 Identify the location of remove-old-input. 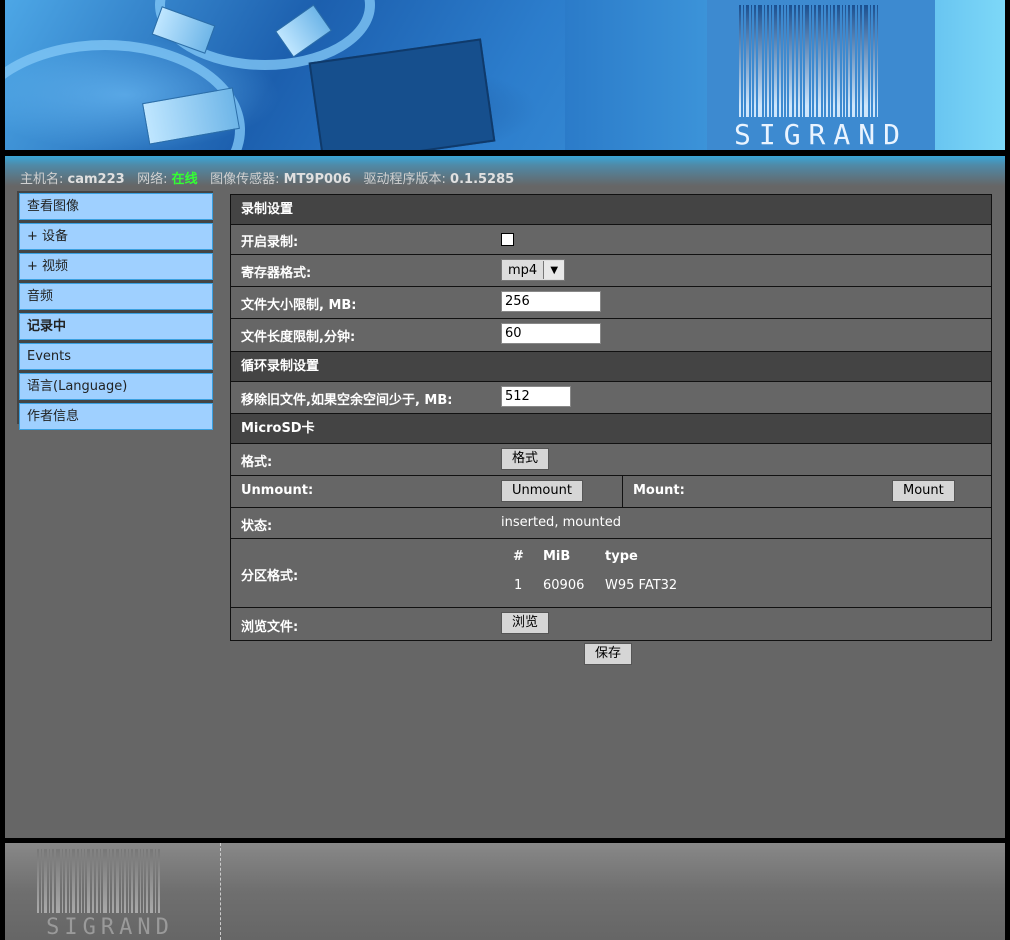
(536, 396).